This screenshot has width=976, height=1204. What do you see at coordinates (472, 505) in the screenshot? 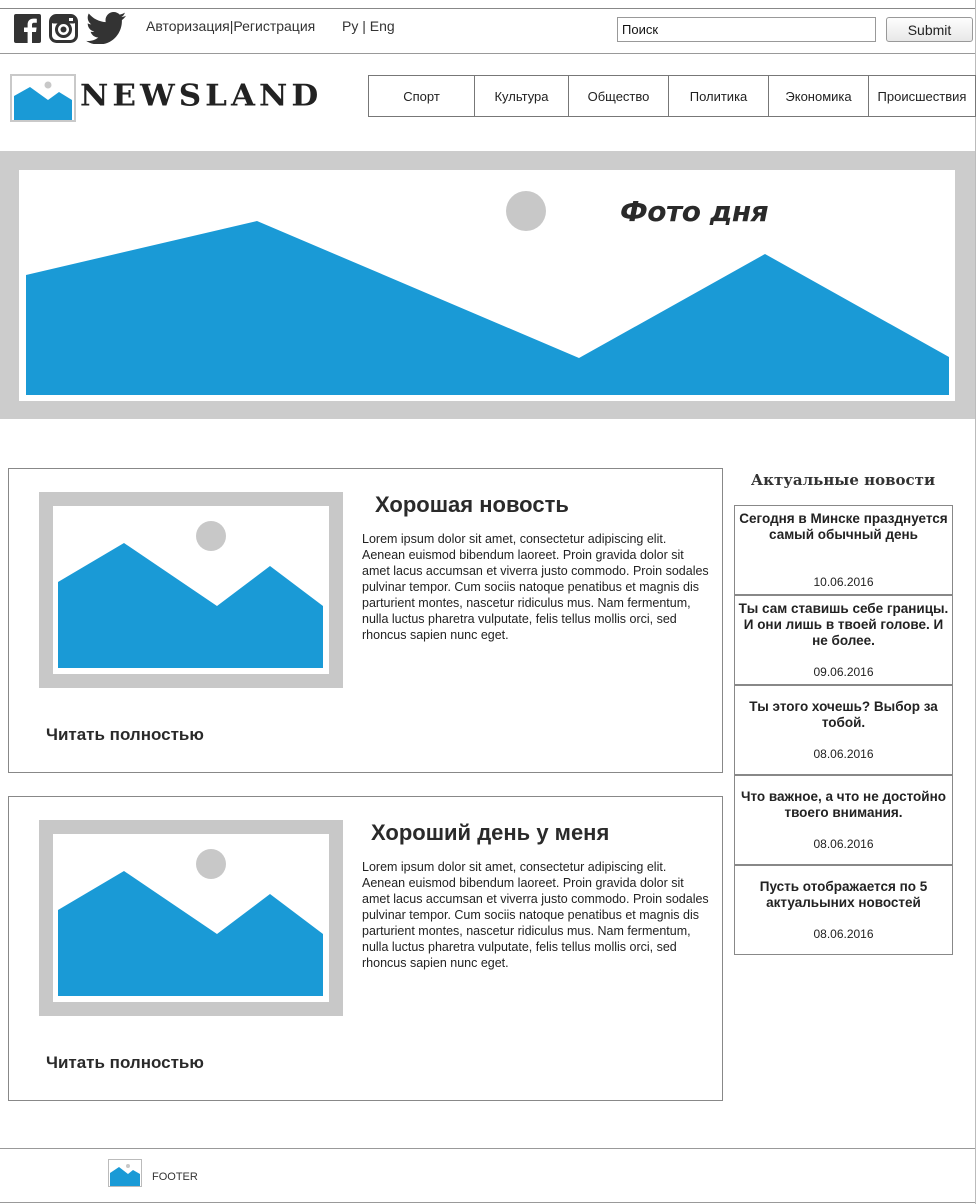
I see `article-title: Хорошая новость` at bounding box center [472, 505].